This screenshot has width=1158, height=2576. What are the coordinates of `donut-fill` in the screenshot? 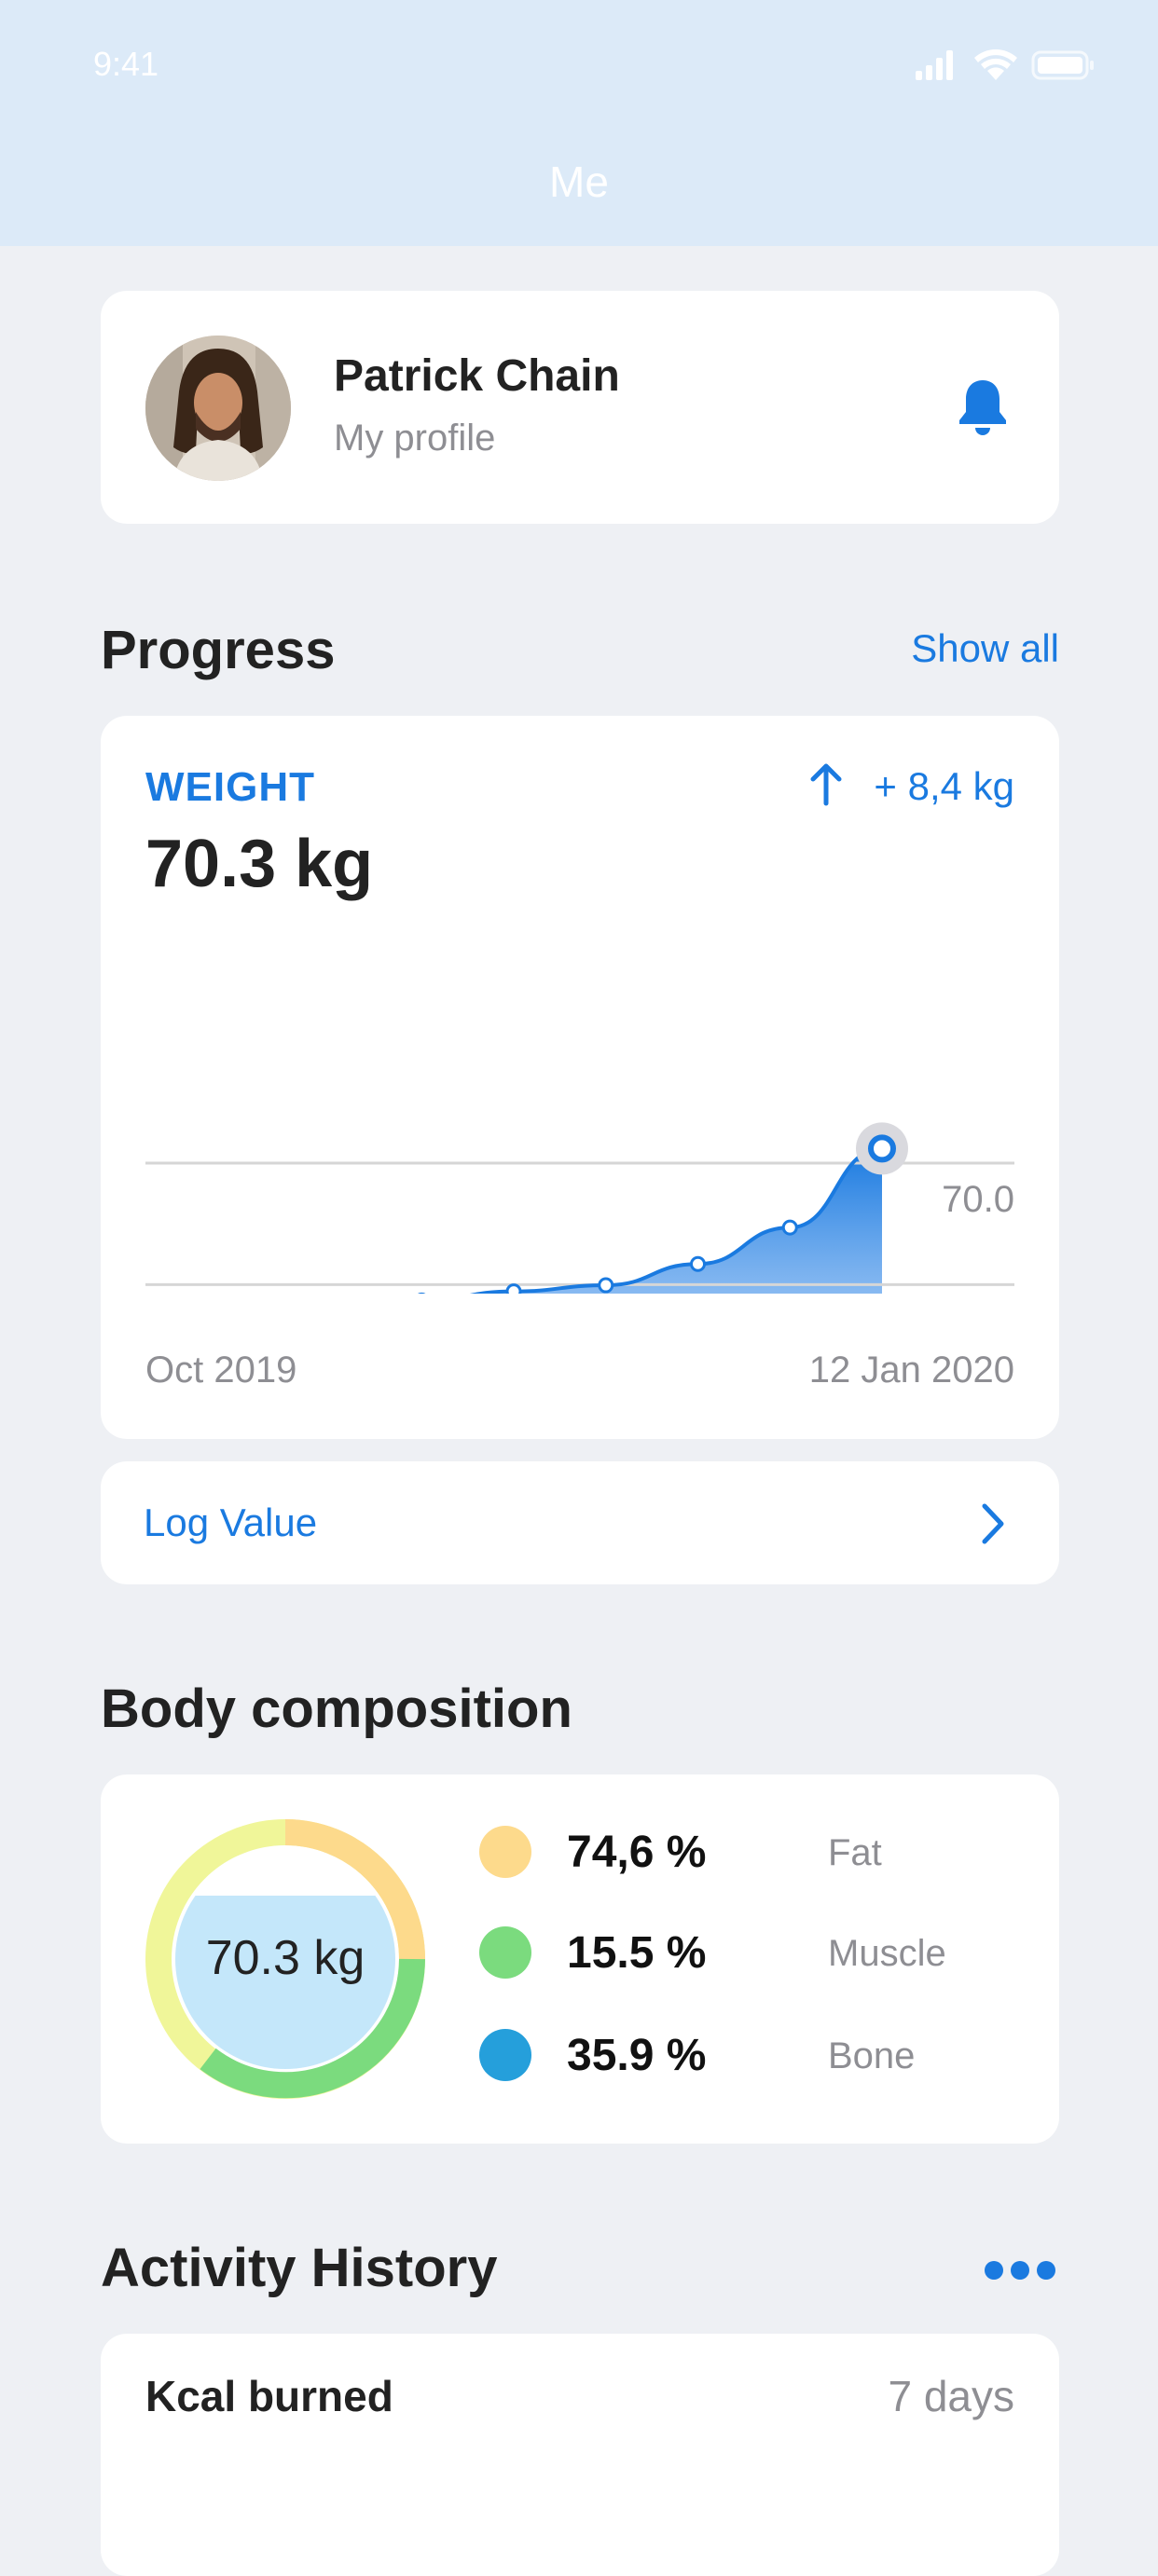 It's located at (285, 1982).